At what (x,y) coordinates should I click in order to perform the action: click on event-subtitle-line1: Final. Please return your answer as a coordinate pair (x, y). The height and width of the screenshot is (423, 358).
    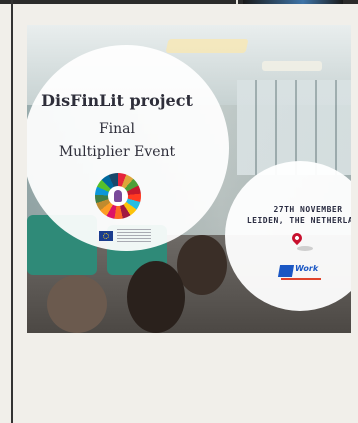
    Looking at the image, I should click on (117, 129).